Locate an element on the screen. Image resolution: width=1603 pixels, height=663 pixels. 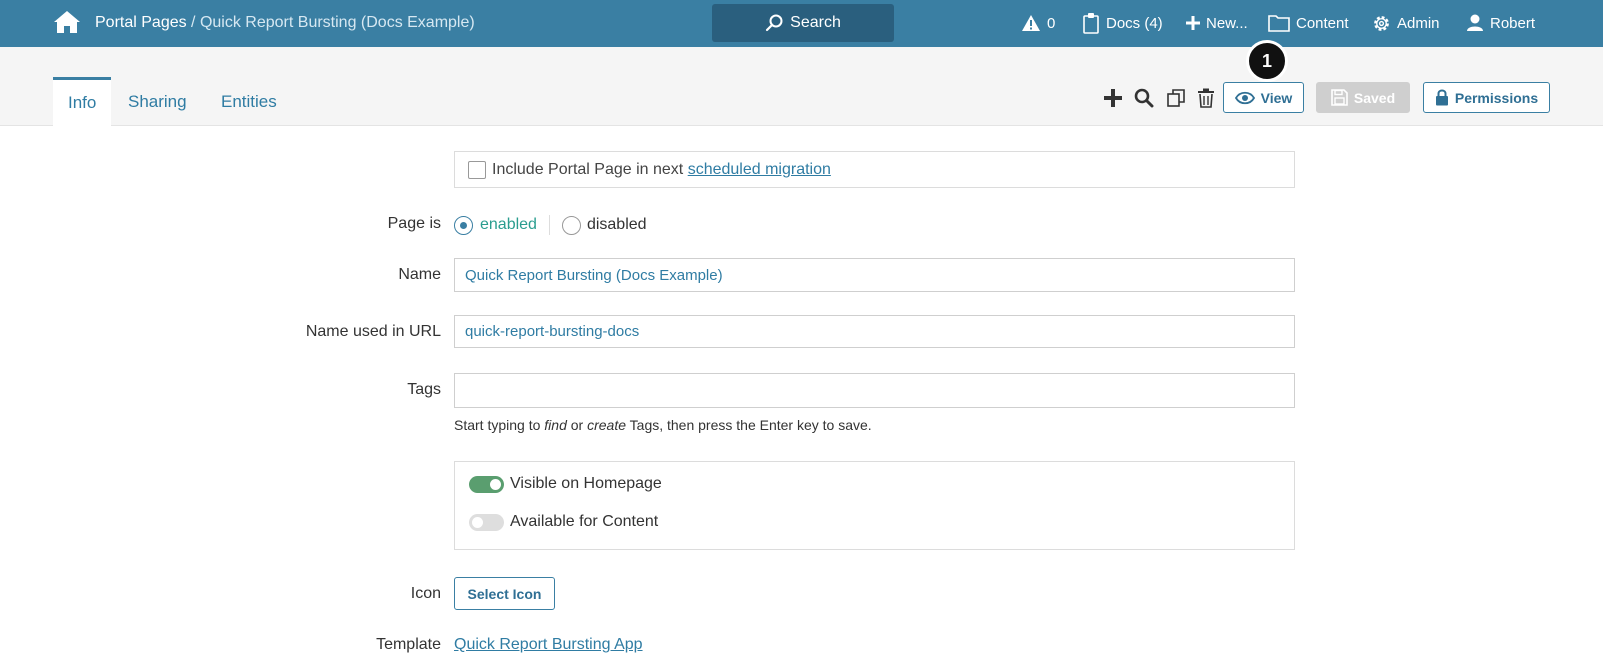
view-button: View is located at coordinates (1263, 97).